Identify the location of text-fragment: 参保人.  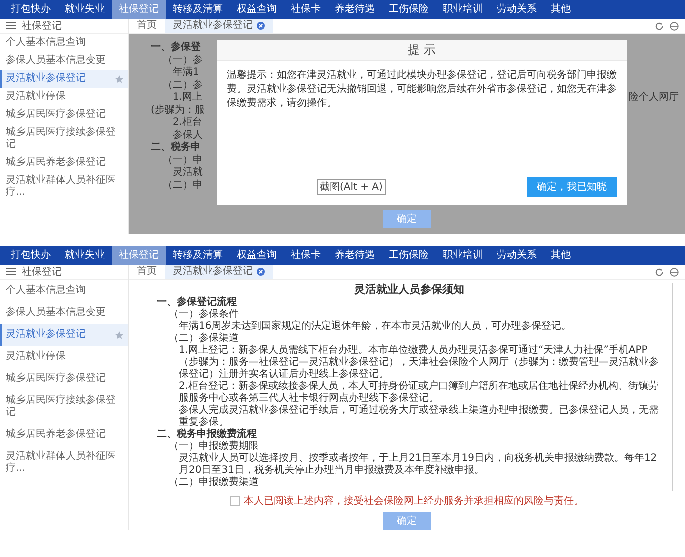
(187, 136).